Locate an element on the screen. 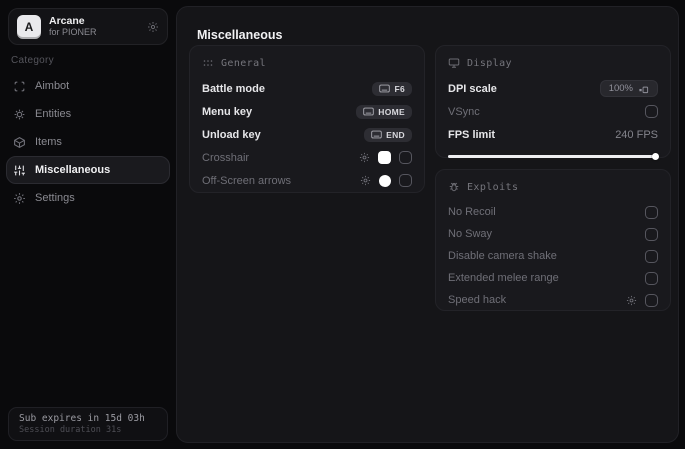 The image size is (685, 449). extended-melee-range-row: Extended melee range is located at coordinates (553, 278).